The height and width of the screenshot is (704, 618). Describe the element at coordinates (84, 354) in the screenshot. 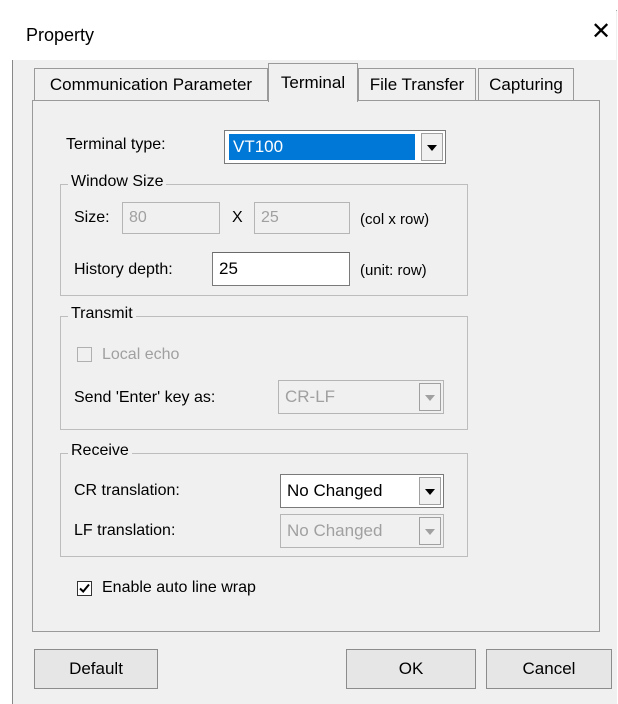

I see `local-echo-checkbox` at that location.